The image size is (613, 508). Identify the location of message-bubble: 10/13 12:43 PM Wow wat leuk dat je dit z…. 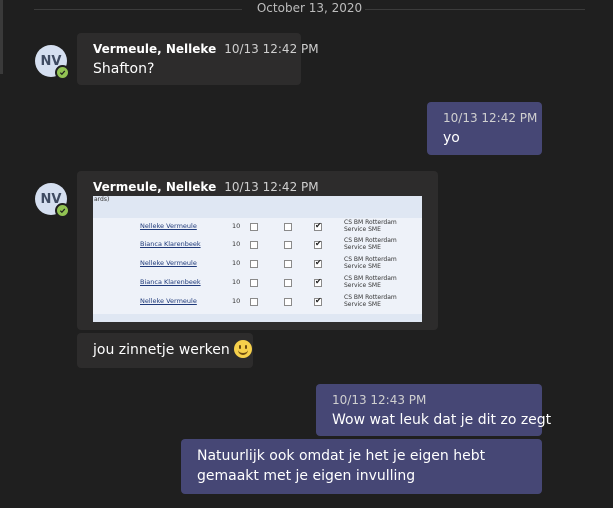
(433, 410).